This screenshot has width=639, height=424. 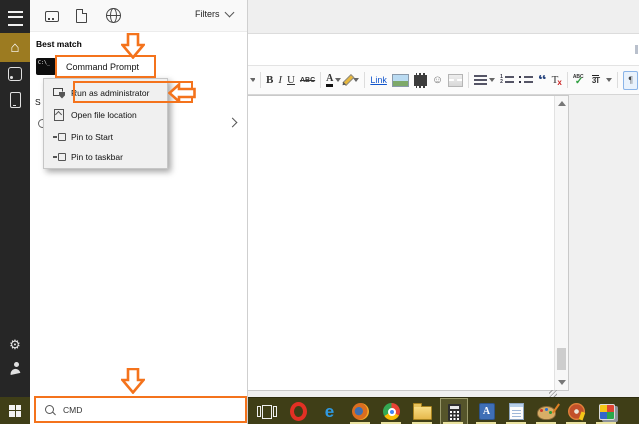 I want to click on check-icon: ✓, so click(x=579, y=81).